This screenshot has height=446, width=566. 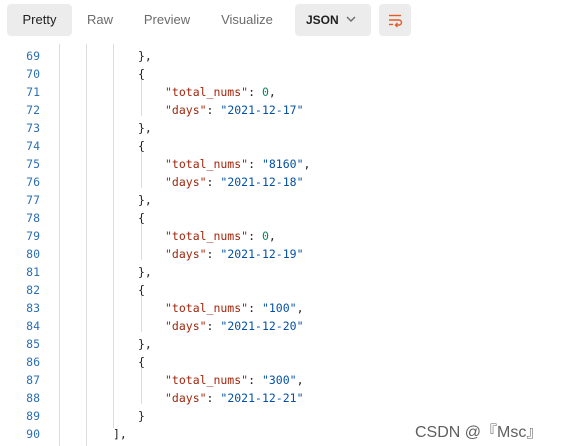 I want to click on code-line: 70 {, so click(x=283, y=74).